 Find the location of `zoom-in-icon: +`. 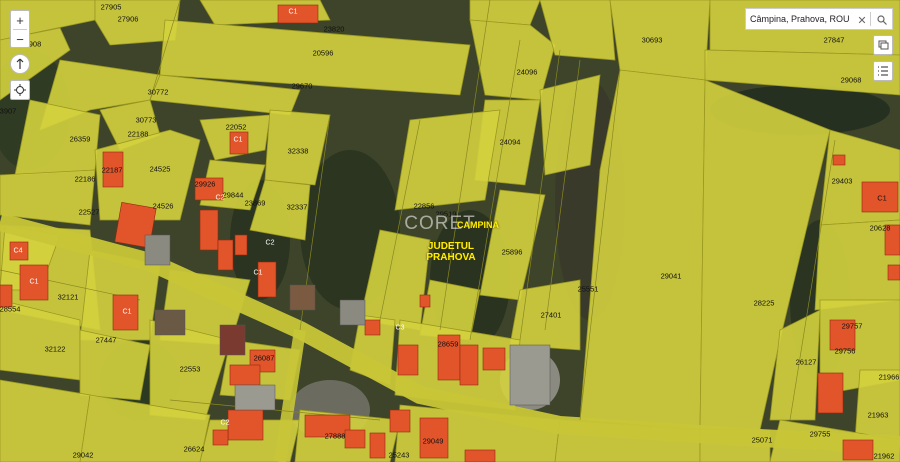

zoom-in-icon: + is located at coordinates (20, 20).